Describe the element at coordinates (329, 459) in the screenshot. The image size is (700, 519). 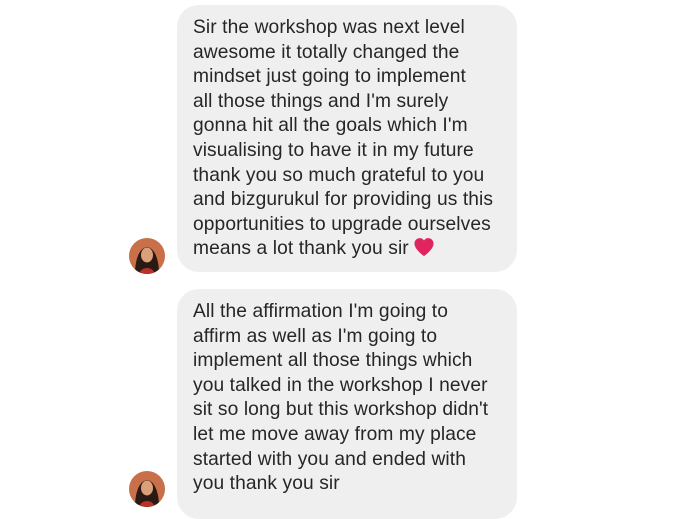
I see `message-line: started with you and ended with` at that location.